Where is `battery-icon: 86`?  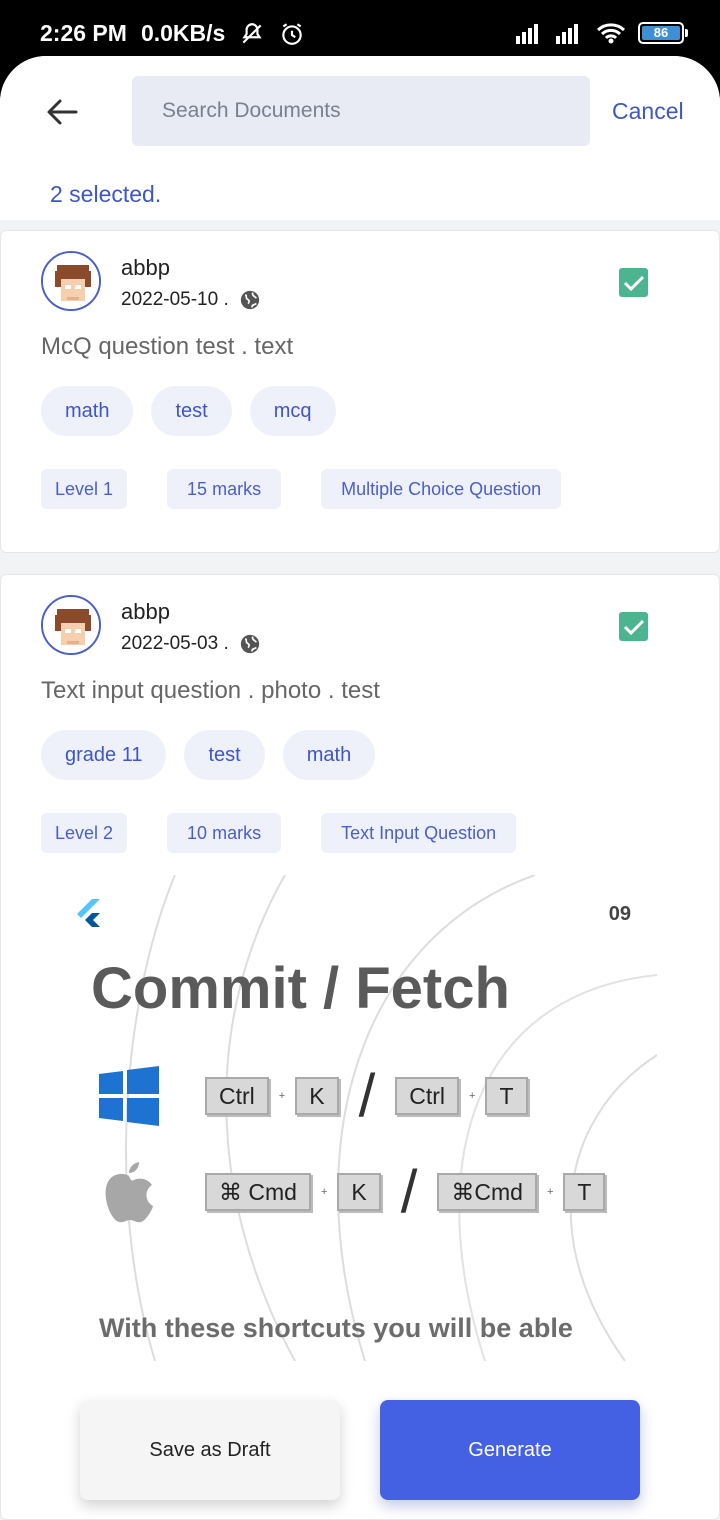 battery-icon: 86 is located at coordinates (663, 33).